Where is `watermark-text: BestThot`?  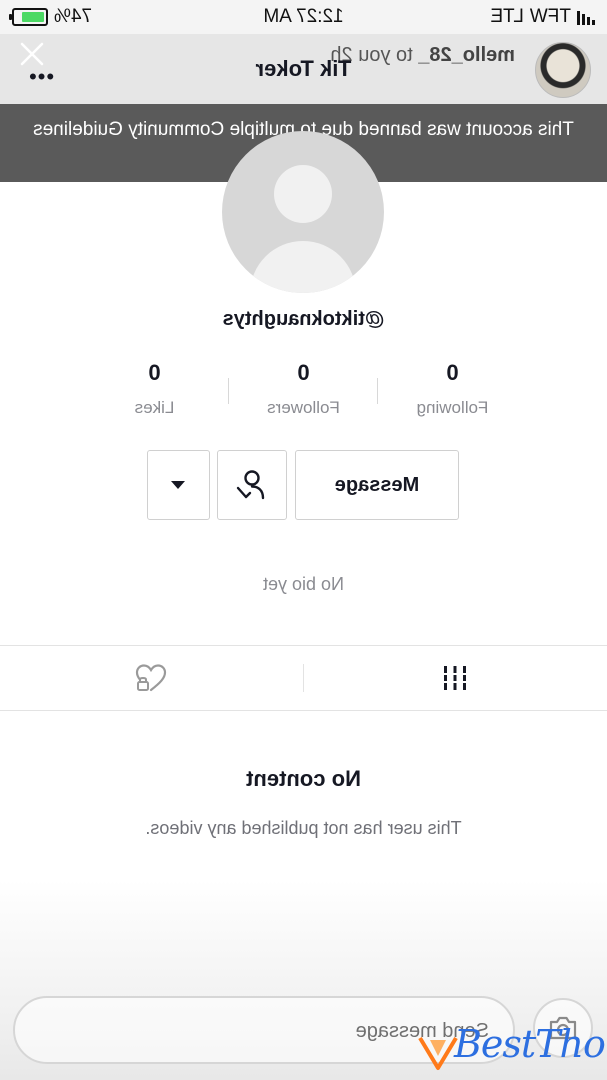
watermark-text: BestThot is located at coordinates (530, 1044).